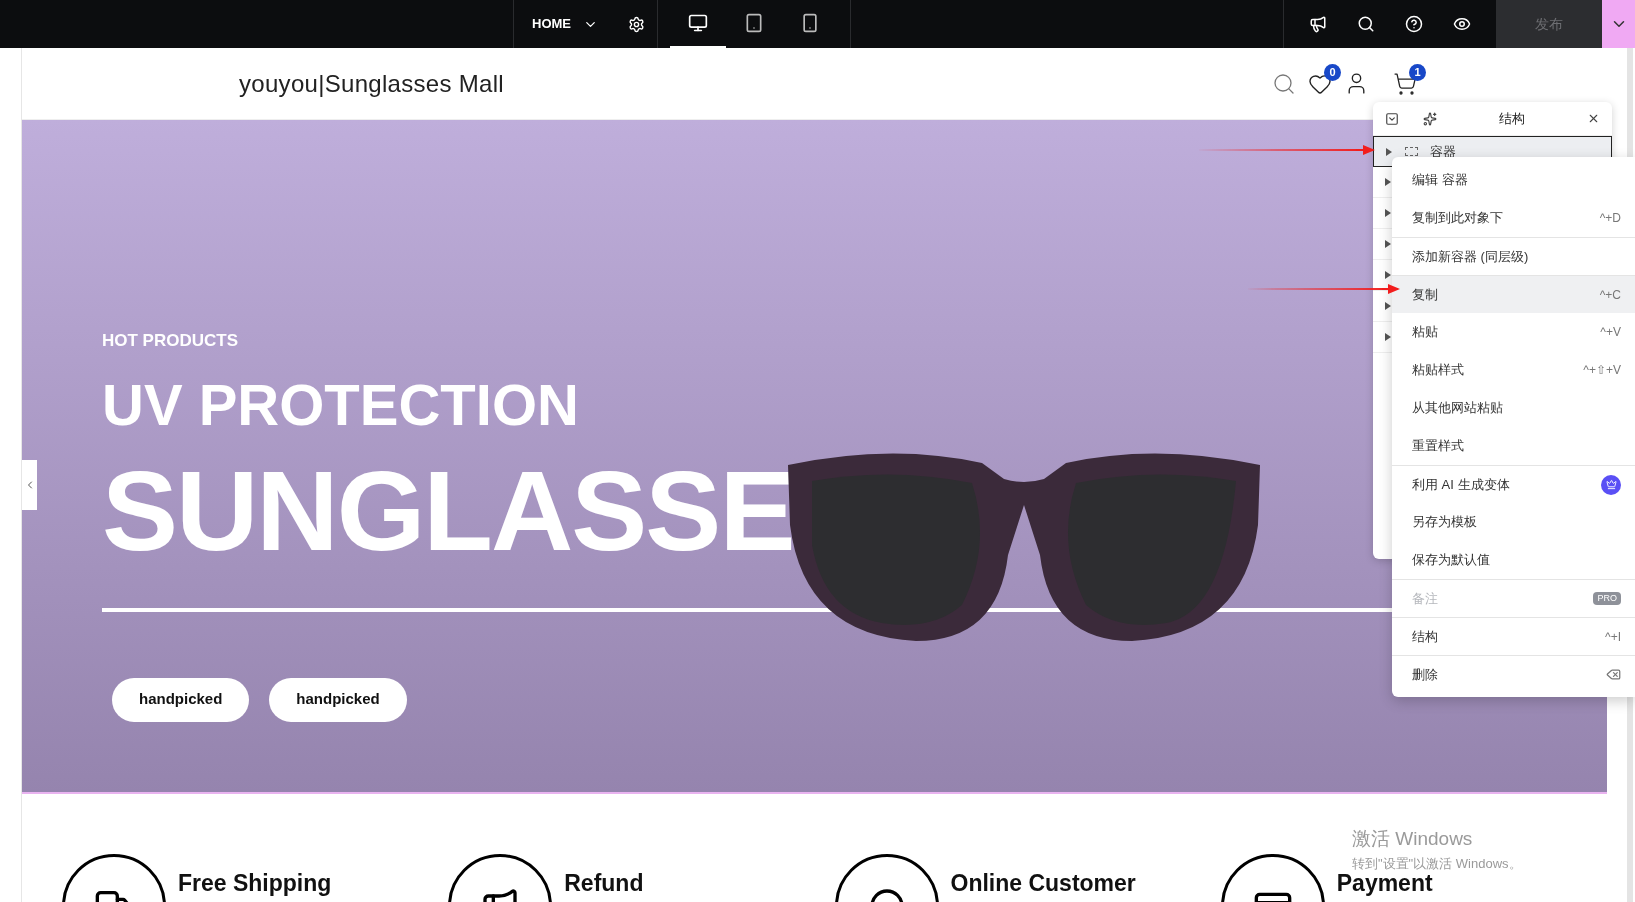 This screenshot has width=1635, height=902. What do you see at coordinates (1513, 408) in the screenshot?
I see `menu-item: 从其他网站粘贴` at bounding box center [1513, 408].